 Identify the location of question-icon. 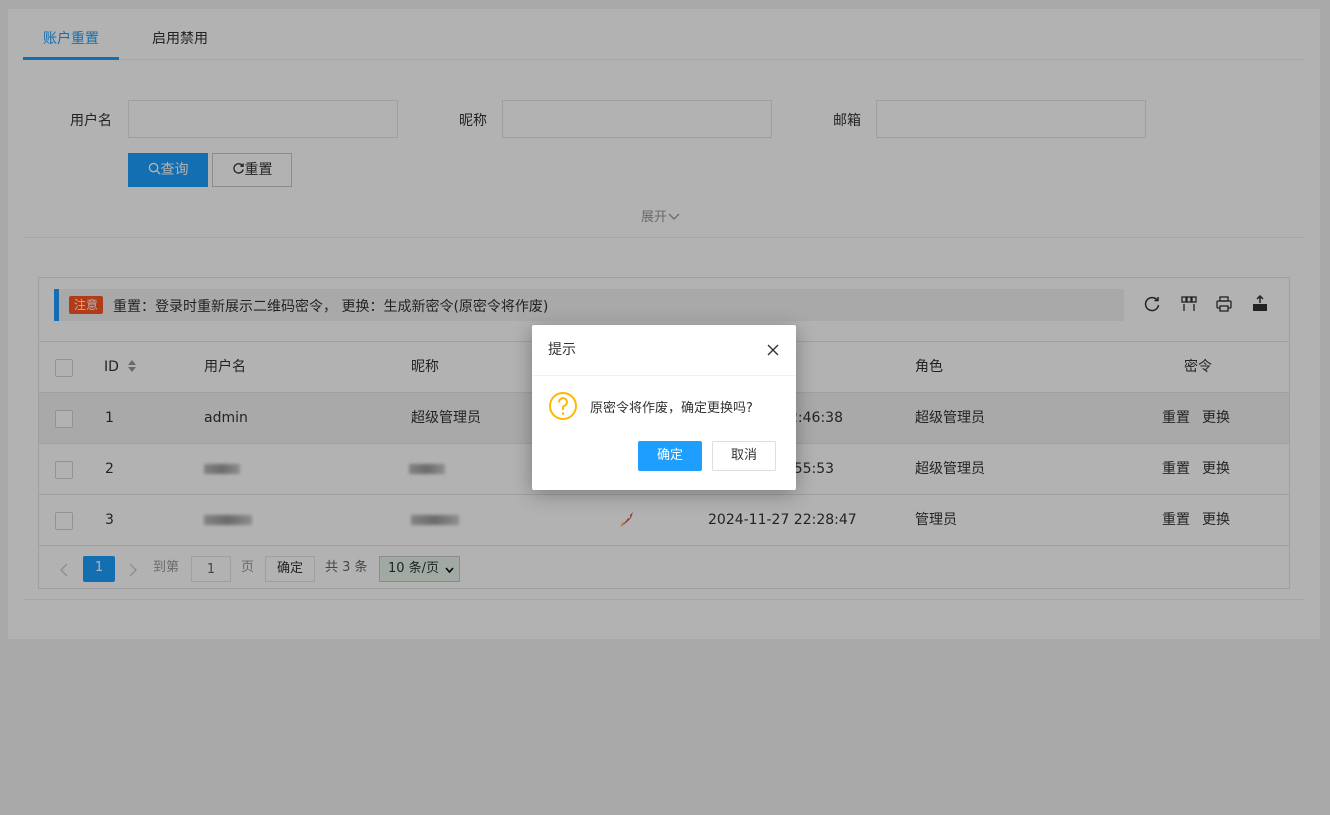
(563, 406).